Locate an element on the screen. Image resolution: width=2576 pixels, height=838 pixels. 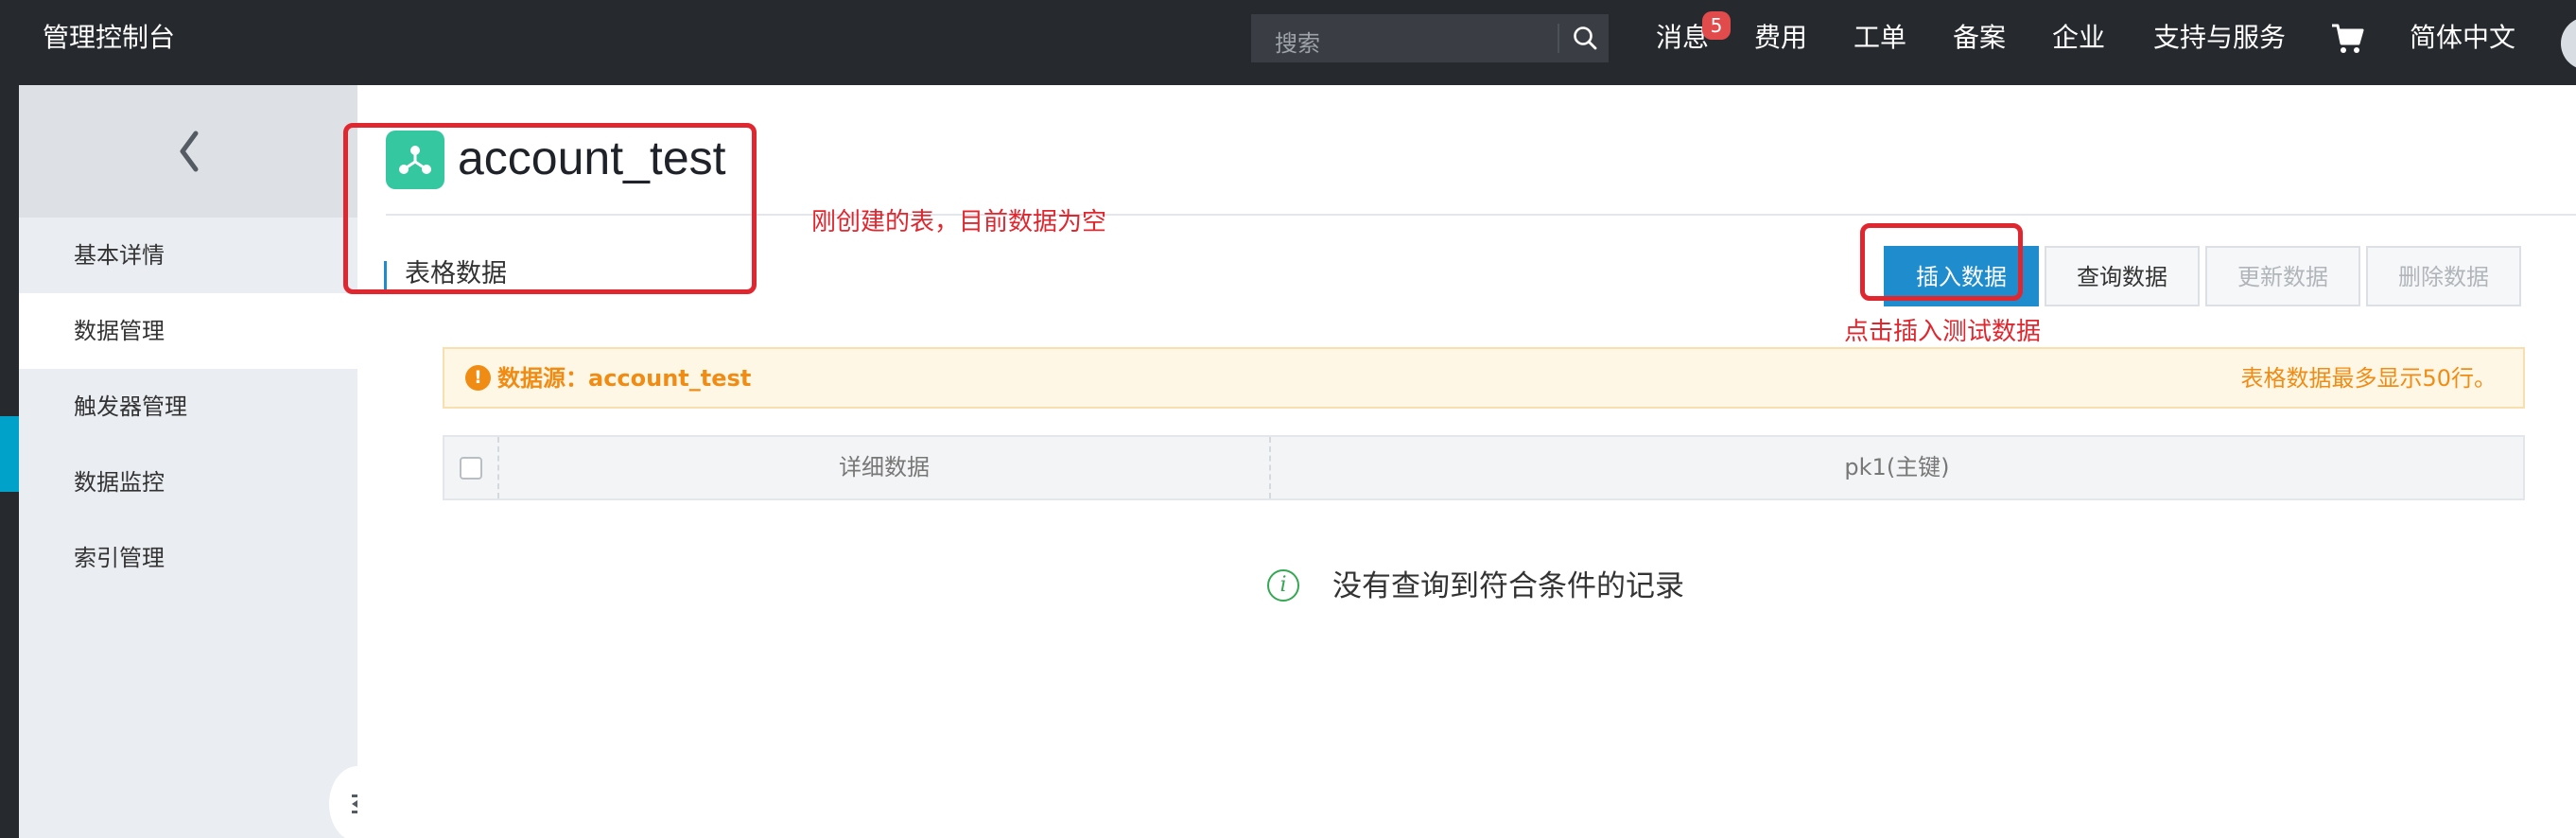
data-table-header: 详细数据 pk1(主键) is located at coordinates (1484, 468).